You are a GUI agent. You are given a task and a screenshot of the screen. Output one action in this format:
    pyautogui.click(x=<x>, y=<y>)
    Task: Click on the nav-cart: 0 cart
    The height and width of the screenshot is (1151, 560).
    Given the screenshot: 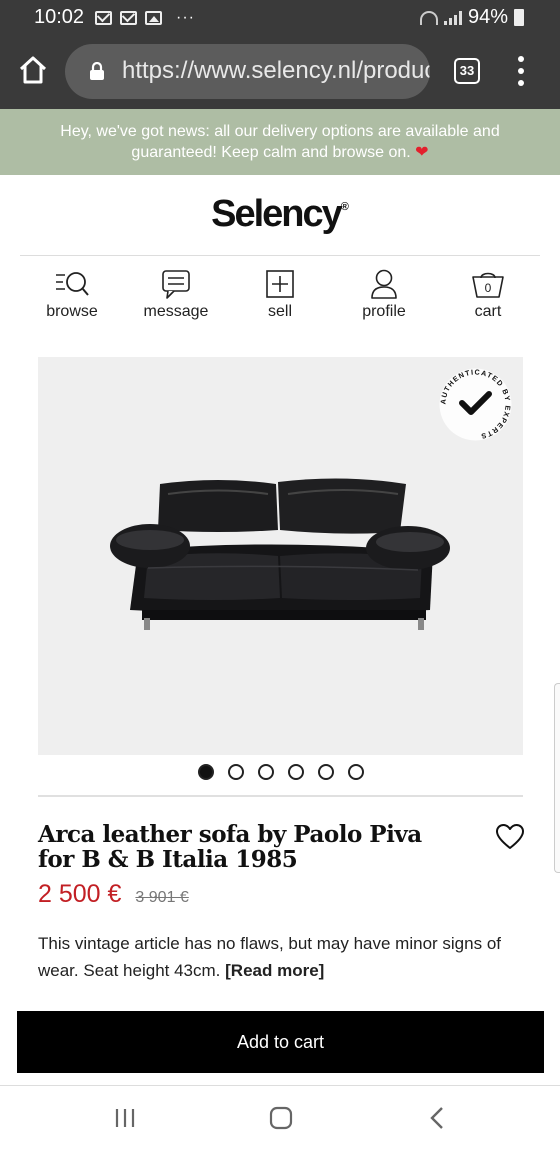 What is the action you would take?
    pyautogui.click(x=488, y=297)
    